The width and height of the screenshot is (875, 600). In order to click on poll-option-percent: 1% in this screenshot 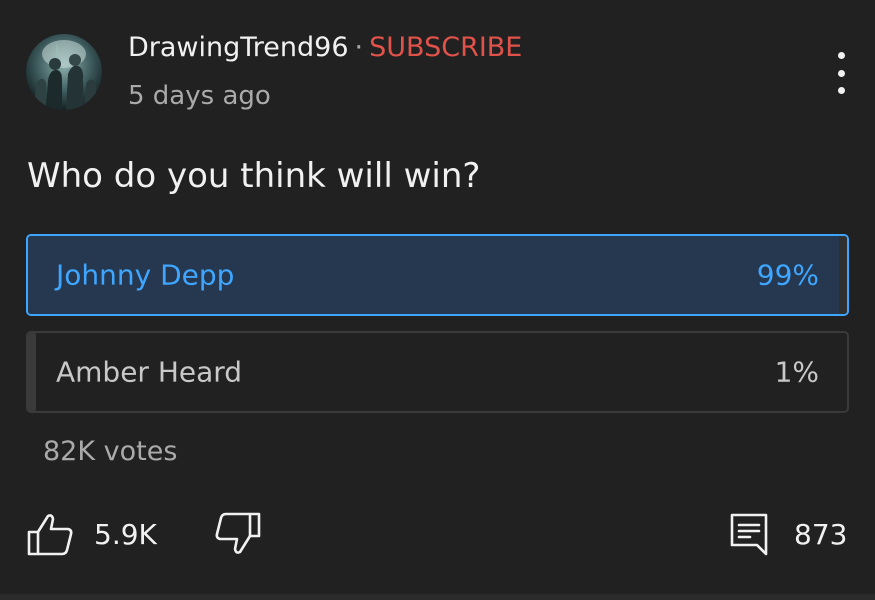, I will do `click(796, 372)`.